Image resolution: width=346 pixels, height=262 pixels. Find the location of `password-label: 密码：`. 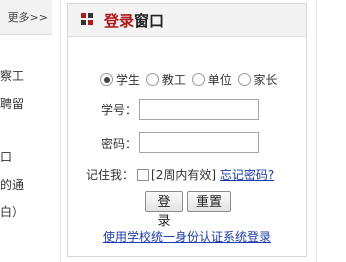

password-label: 密码： is located at coordinates (119, 144).